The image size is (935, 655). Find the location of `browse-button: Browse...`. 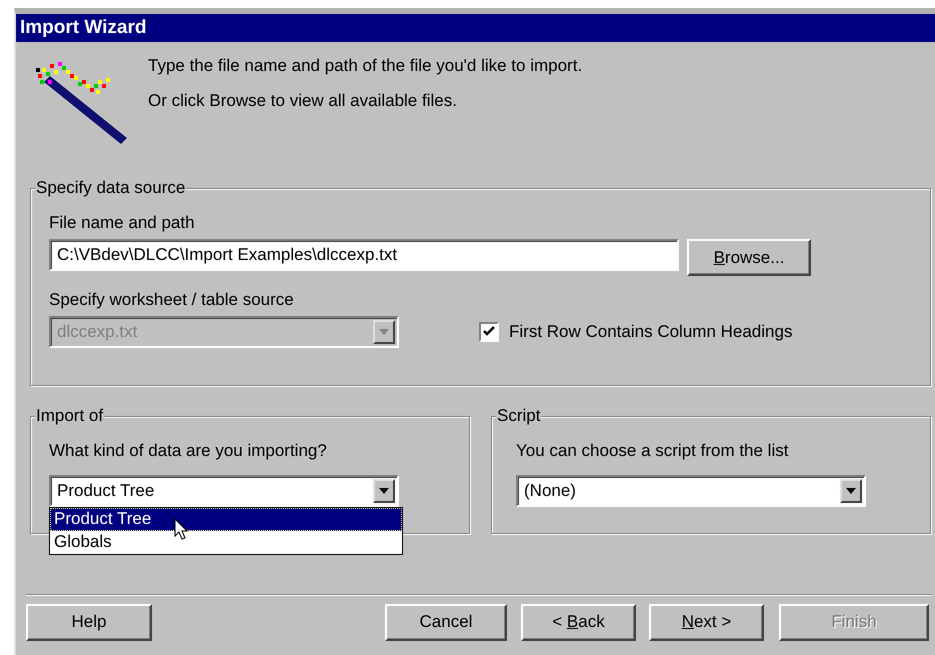

browse-button: Browse... is located at coordinates (749, 257).